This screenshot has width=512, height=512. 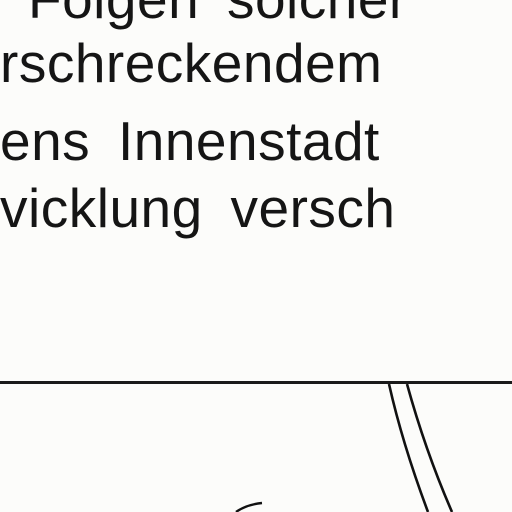 I want to click on text-line-1: Folgen solcher, so click(x=218, y=13).